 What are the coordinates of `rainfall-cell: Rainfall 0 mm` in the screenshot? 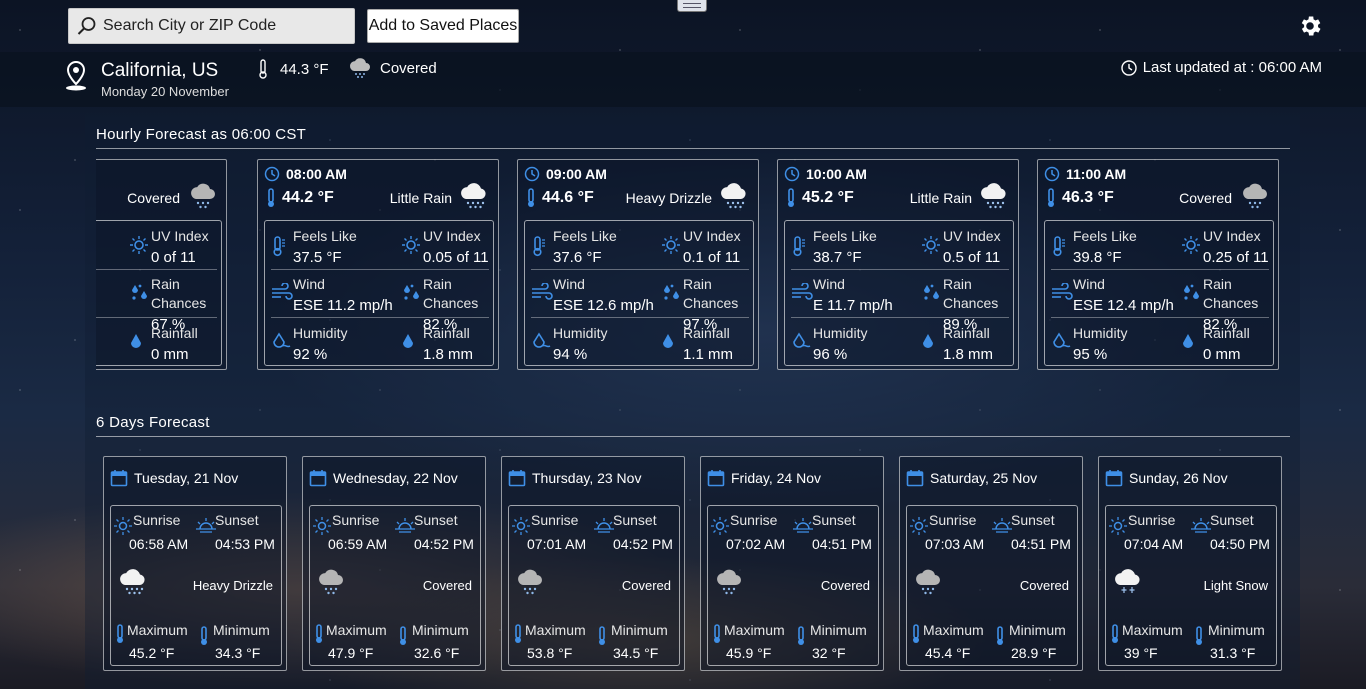 It's located at (174, 344).